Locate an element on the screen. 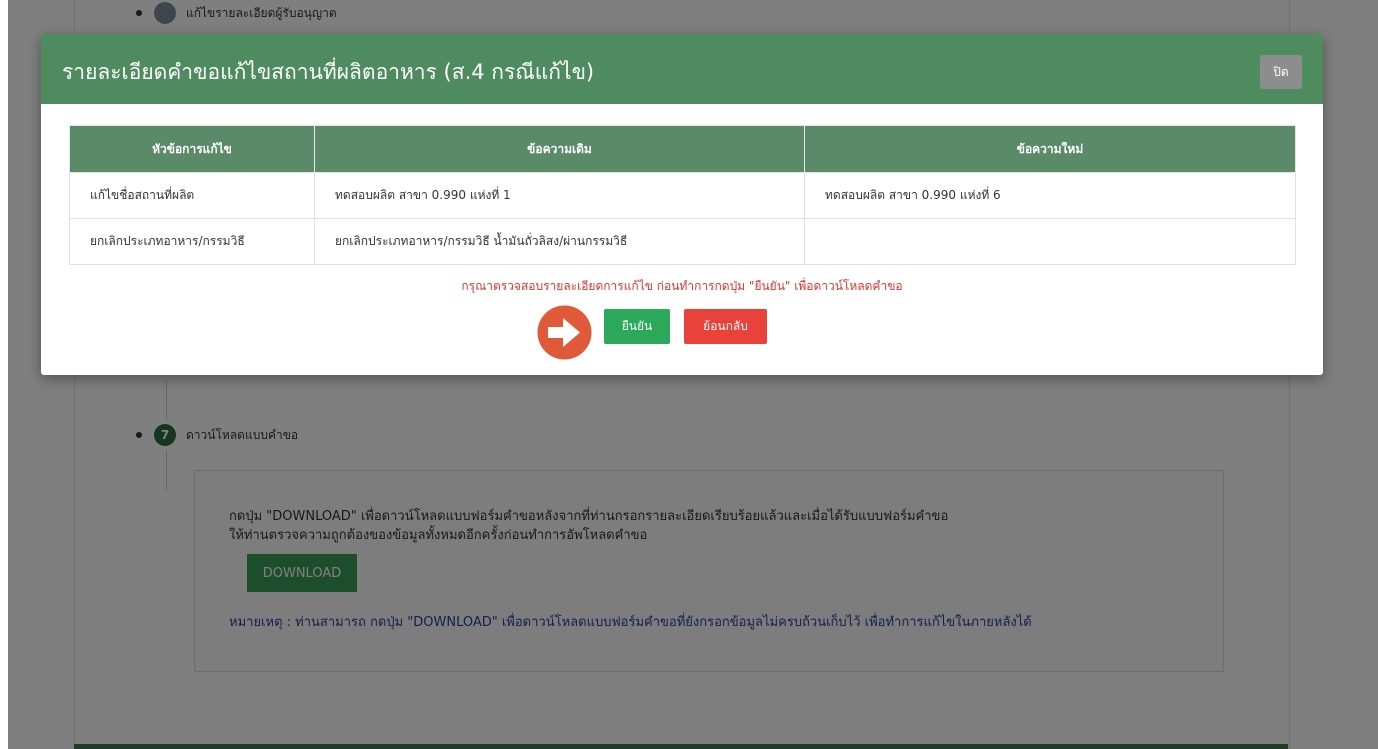 The width and height of the screenshot is (1378, 749). table-cell-topic: ยกเลิกประเภทอาหาร/กรรมวิธี is located at coordinates (192, 241).